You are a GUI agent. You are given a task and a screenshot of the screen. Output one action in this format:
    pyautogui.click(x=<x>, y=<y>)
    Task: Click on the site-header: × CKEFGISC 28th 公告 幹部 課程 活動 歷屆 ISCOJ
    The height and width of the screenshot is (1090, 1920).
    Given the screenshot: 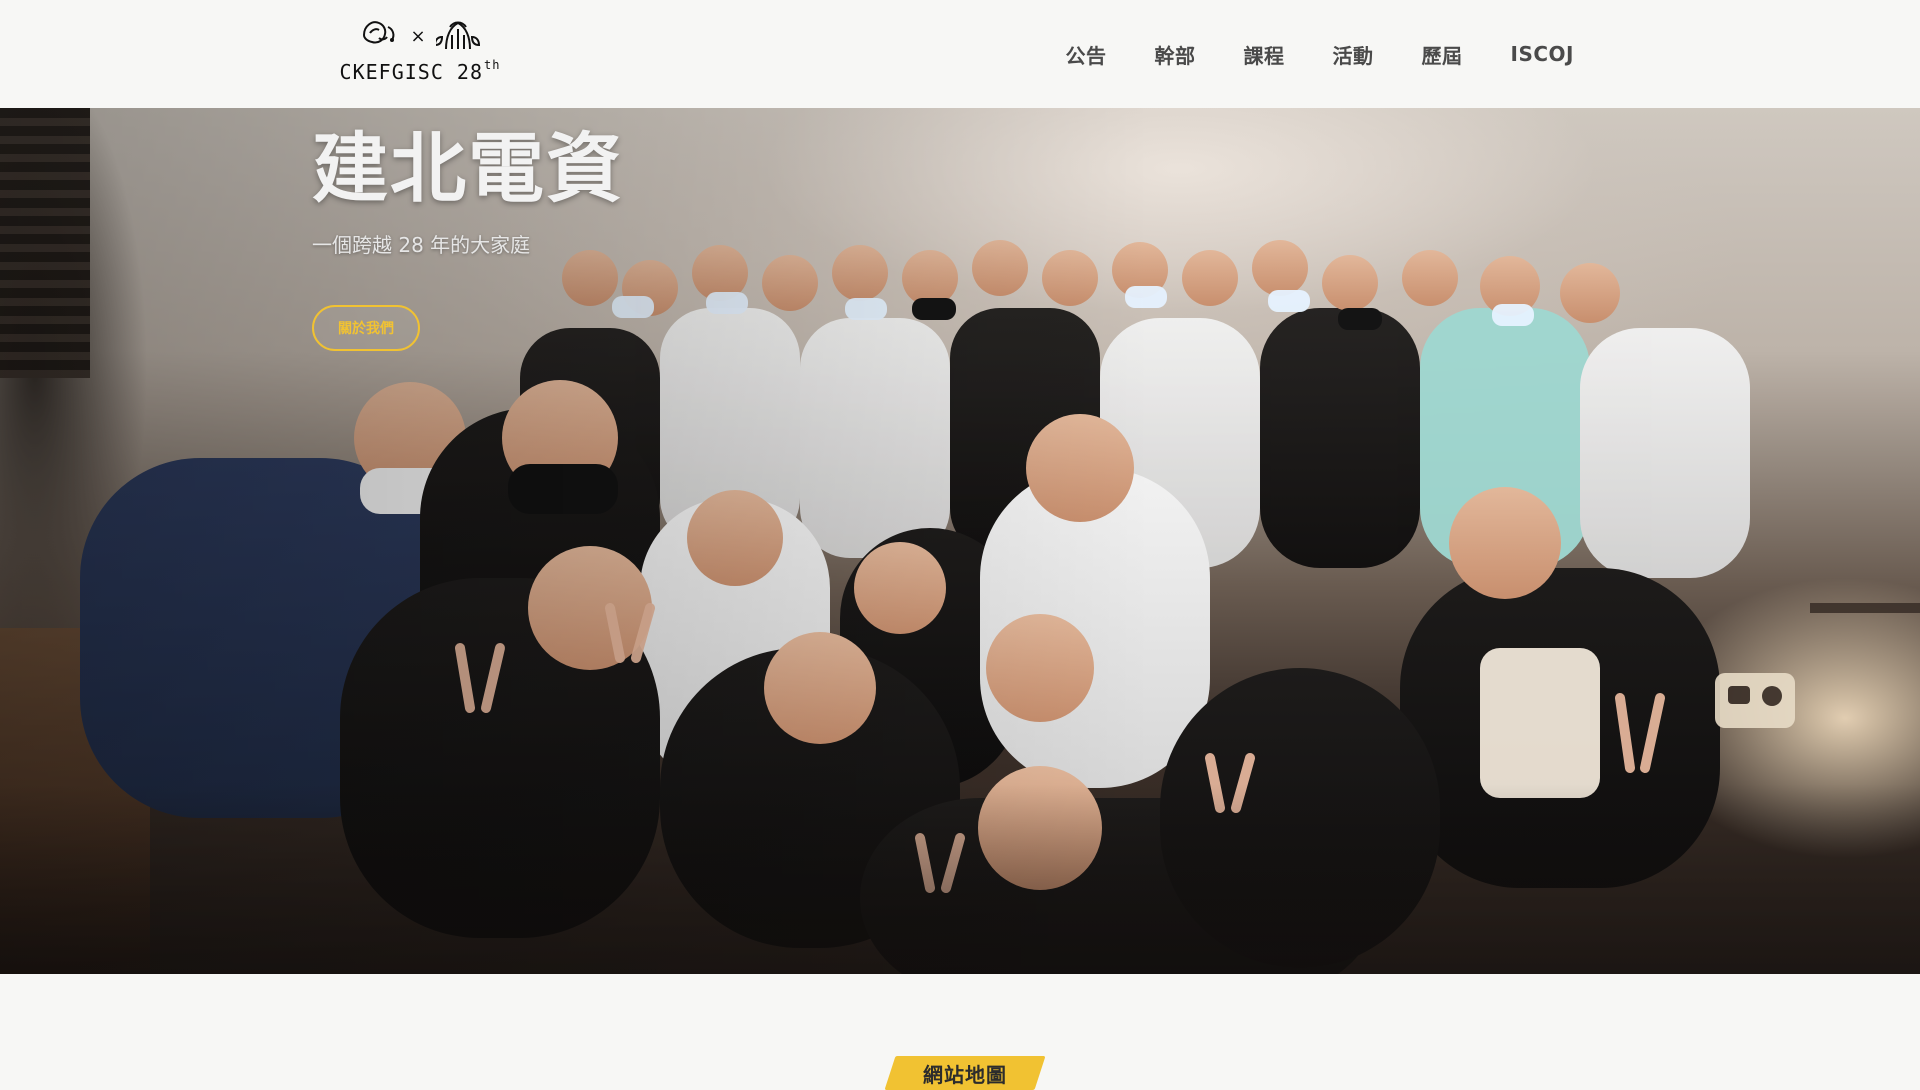 What is the action you would take?
    pyautogui.click(x=960, y=54)
    